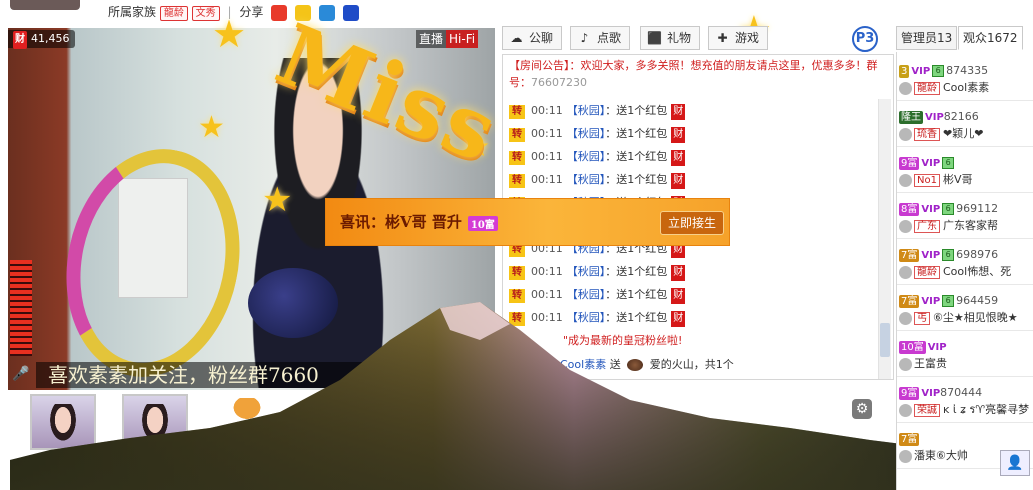 This screenshot has width=1033, height=490. I want to click on user-name: ⑥尘★相见恨晚★, so click(975, 317).